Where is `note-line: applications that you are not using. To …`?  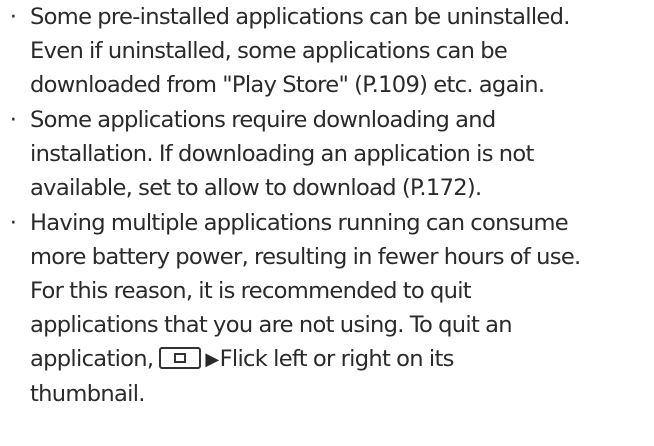 note-line: applications that you are not using. To … is located at coordinates (271, 325).